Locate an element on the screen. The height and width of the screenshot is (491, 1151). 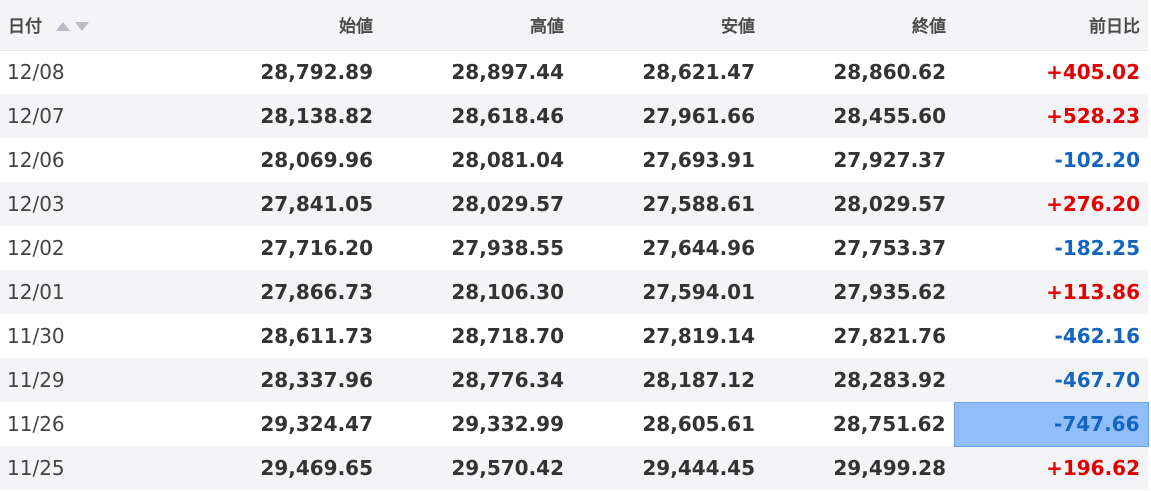
cell-change: -182.25 is located at coordinates (1097, 248).